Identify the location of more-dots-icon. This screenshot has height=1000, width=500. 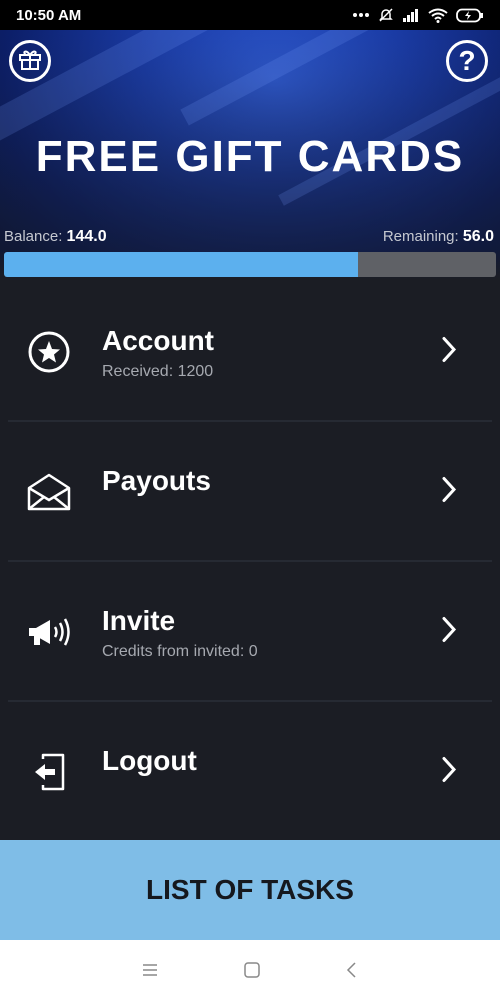
(361, 15).